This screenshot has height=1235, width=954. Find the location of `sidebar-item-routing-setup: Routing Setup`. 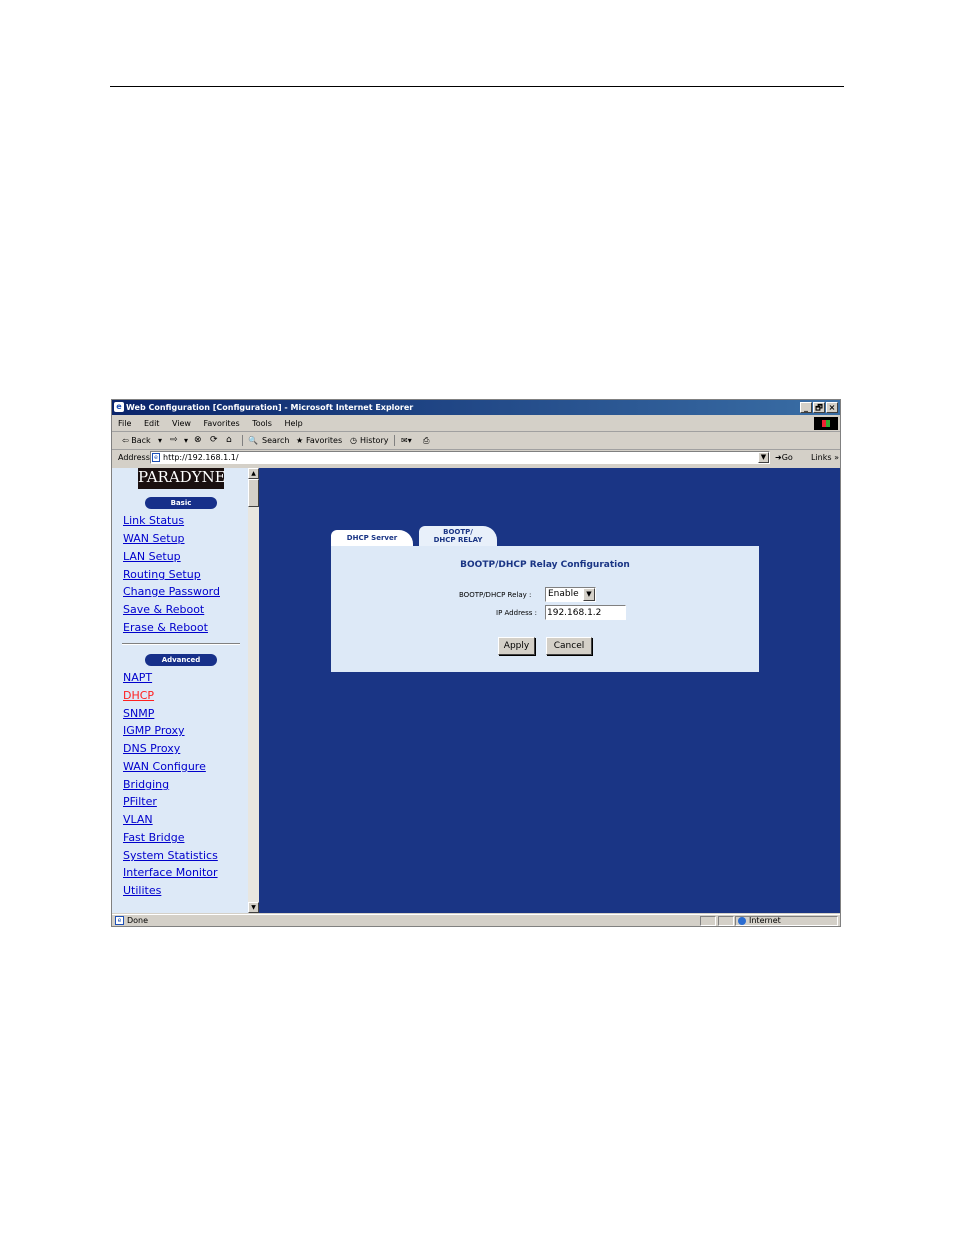

sidebar-item-routing-setup: Routing Setup is located at coordinates (162, 575).